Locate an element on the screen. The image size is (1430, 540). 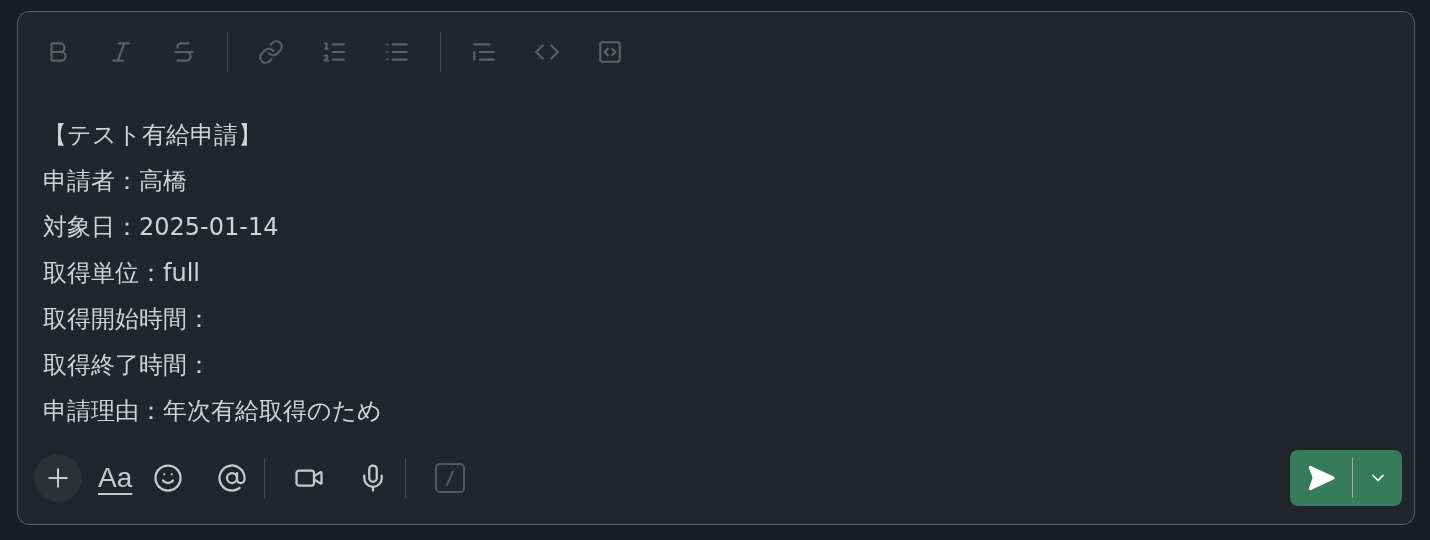
message-line: 【テスト有給申請】 is located at coordinates (152, 135).